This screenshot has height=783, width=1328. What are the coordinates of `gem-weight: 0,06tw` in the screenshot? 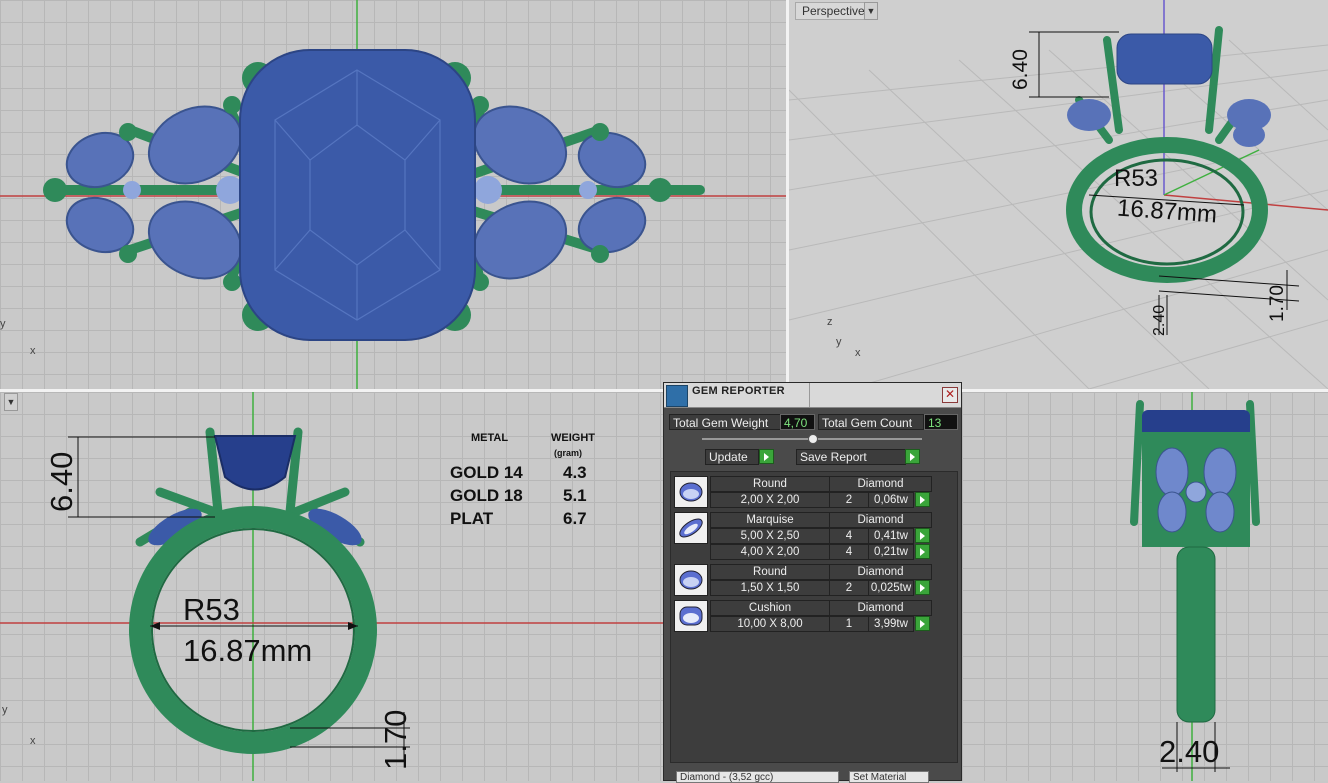 It's located at (891, 500).